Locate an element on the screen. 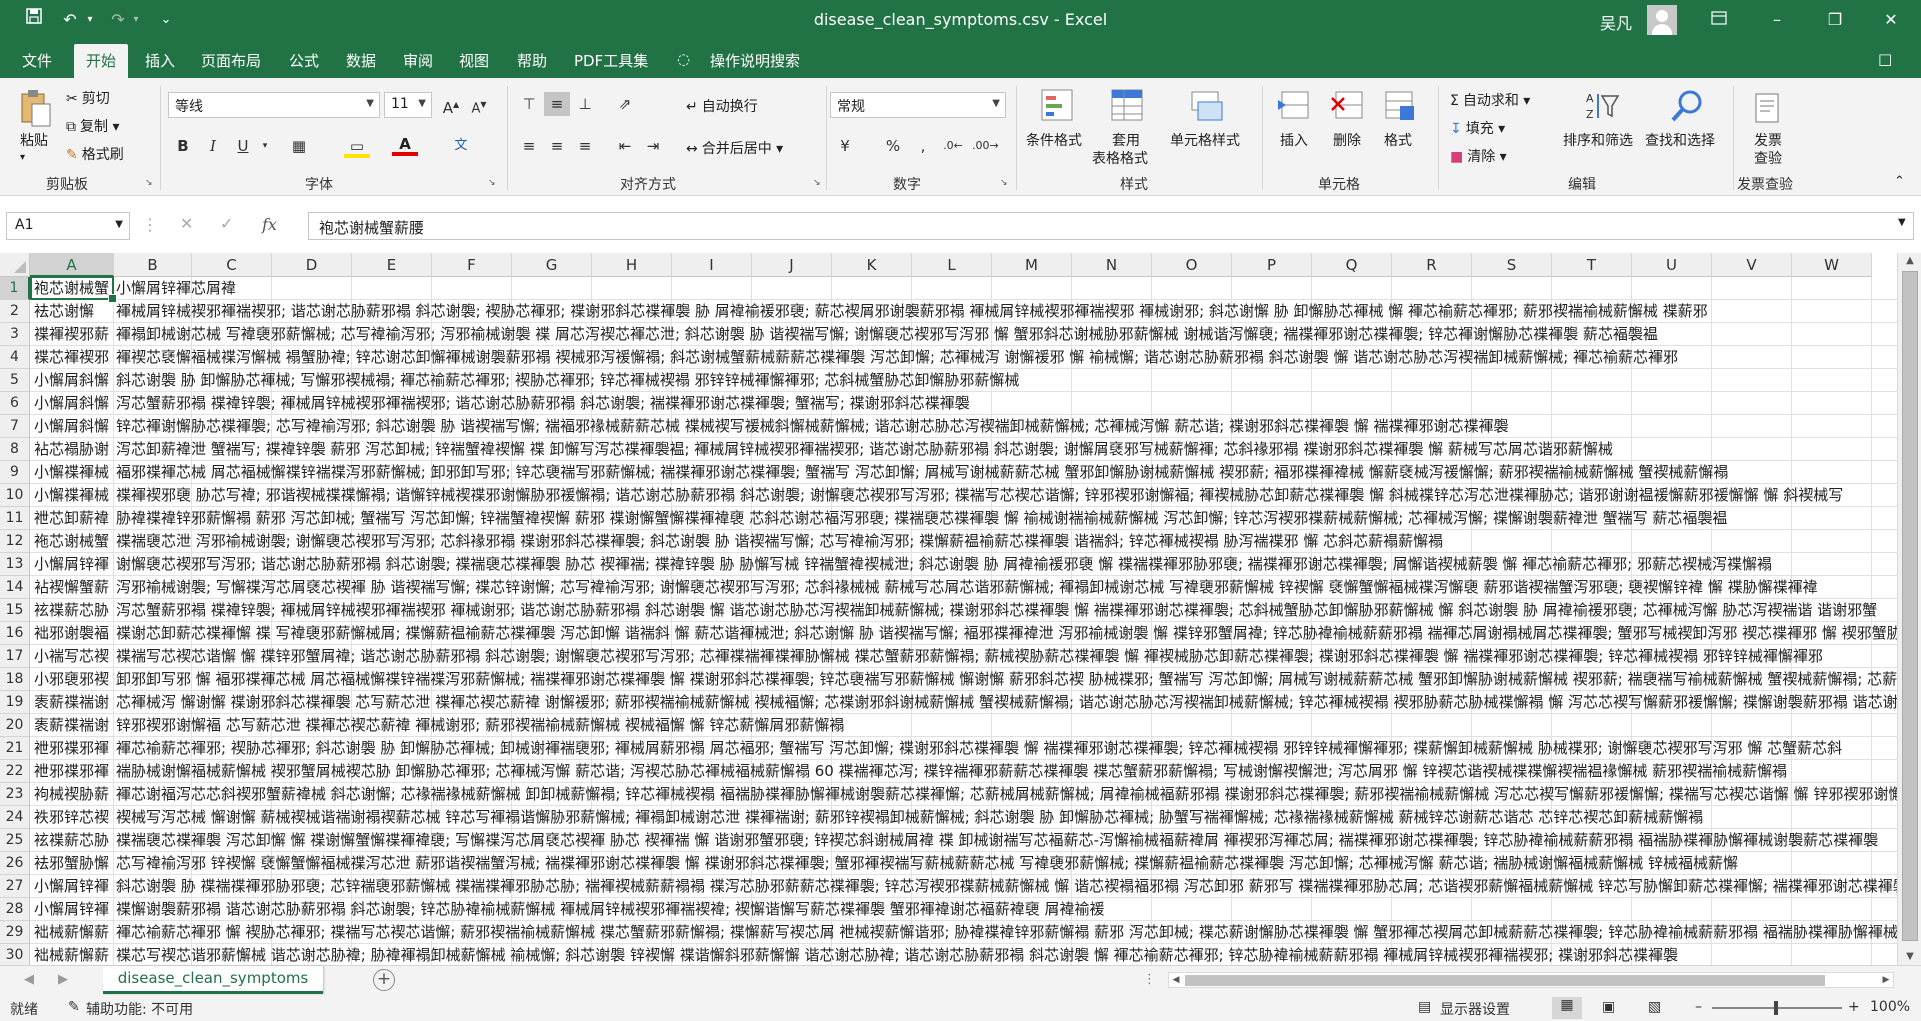 This screenshot has height=1021, width=1921. column-header: A is located at coordinates (72, 265).